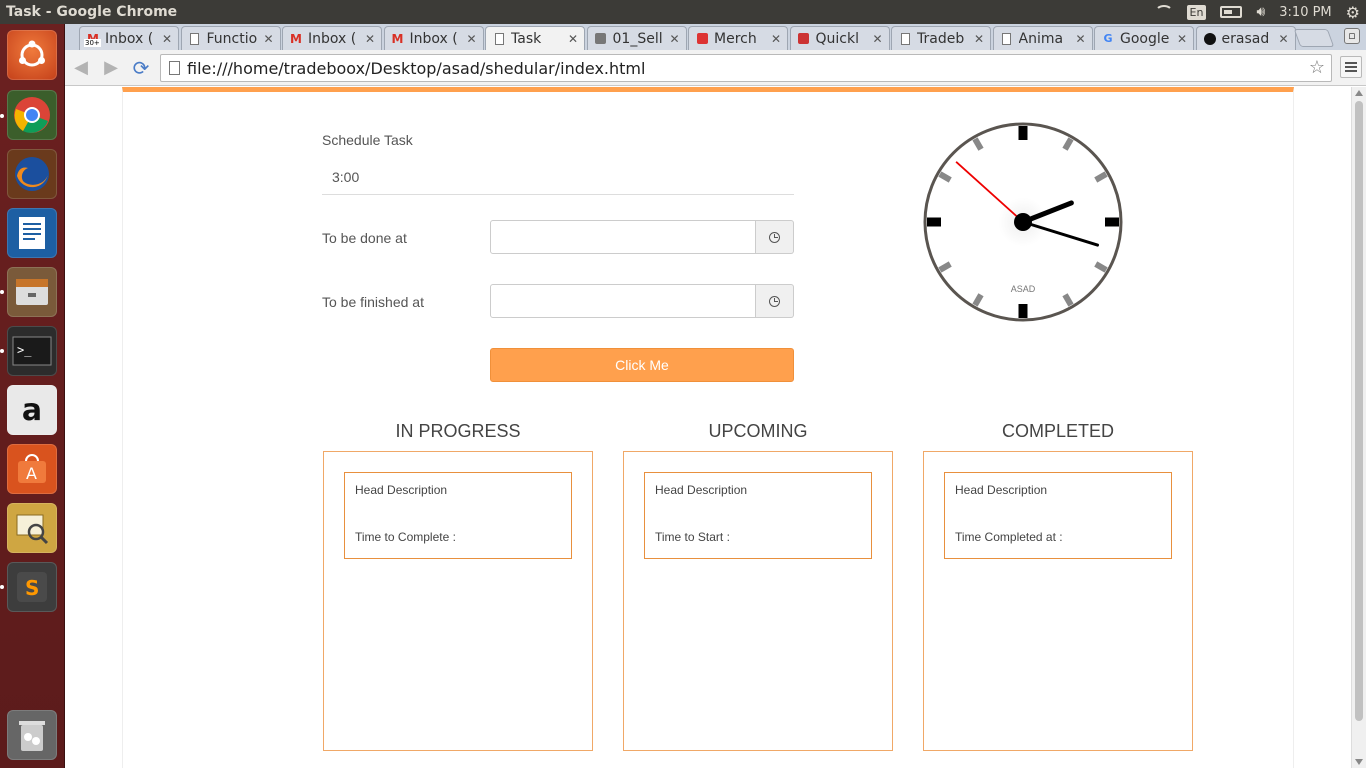 The image size is (1366, 768). I want to click on terminal-running-indicator, so click(2, 351).